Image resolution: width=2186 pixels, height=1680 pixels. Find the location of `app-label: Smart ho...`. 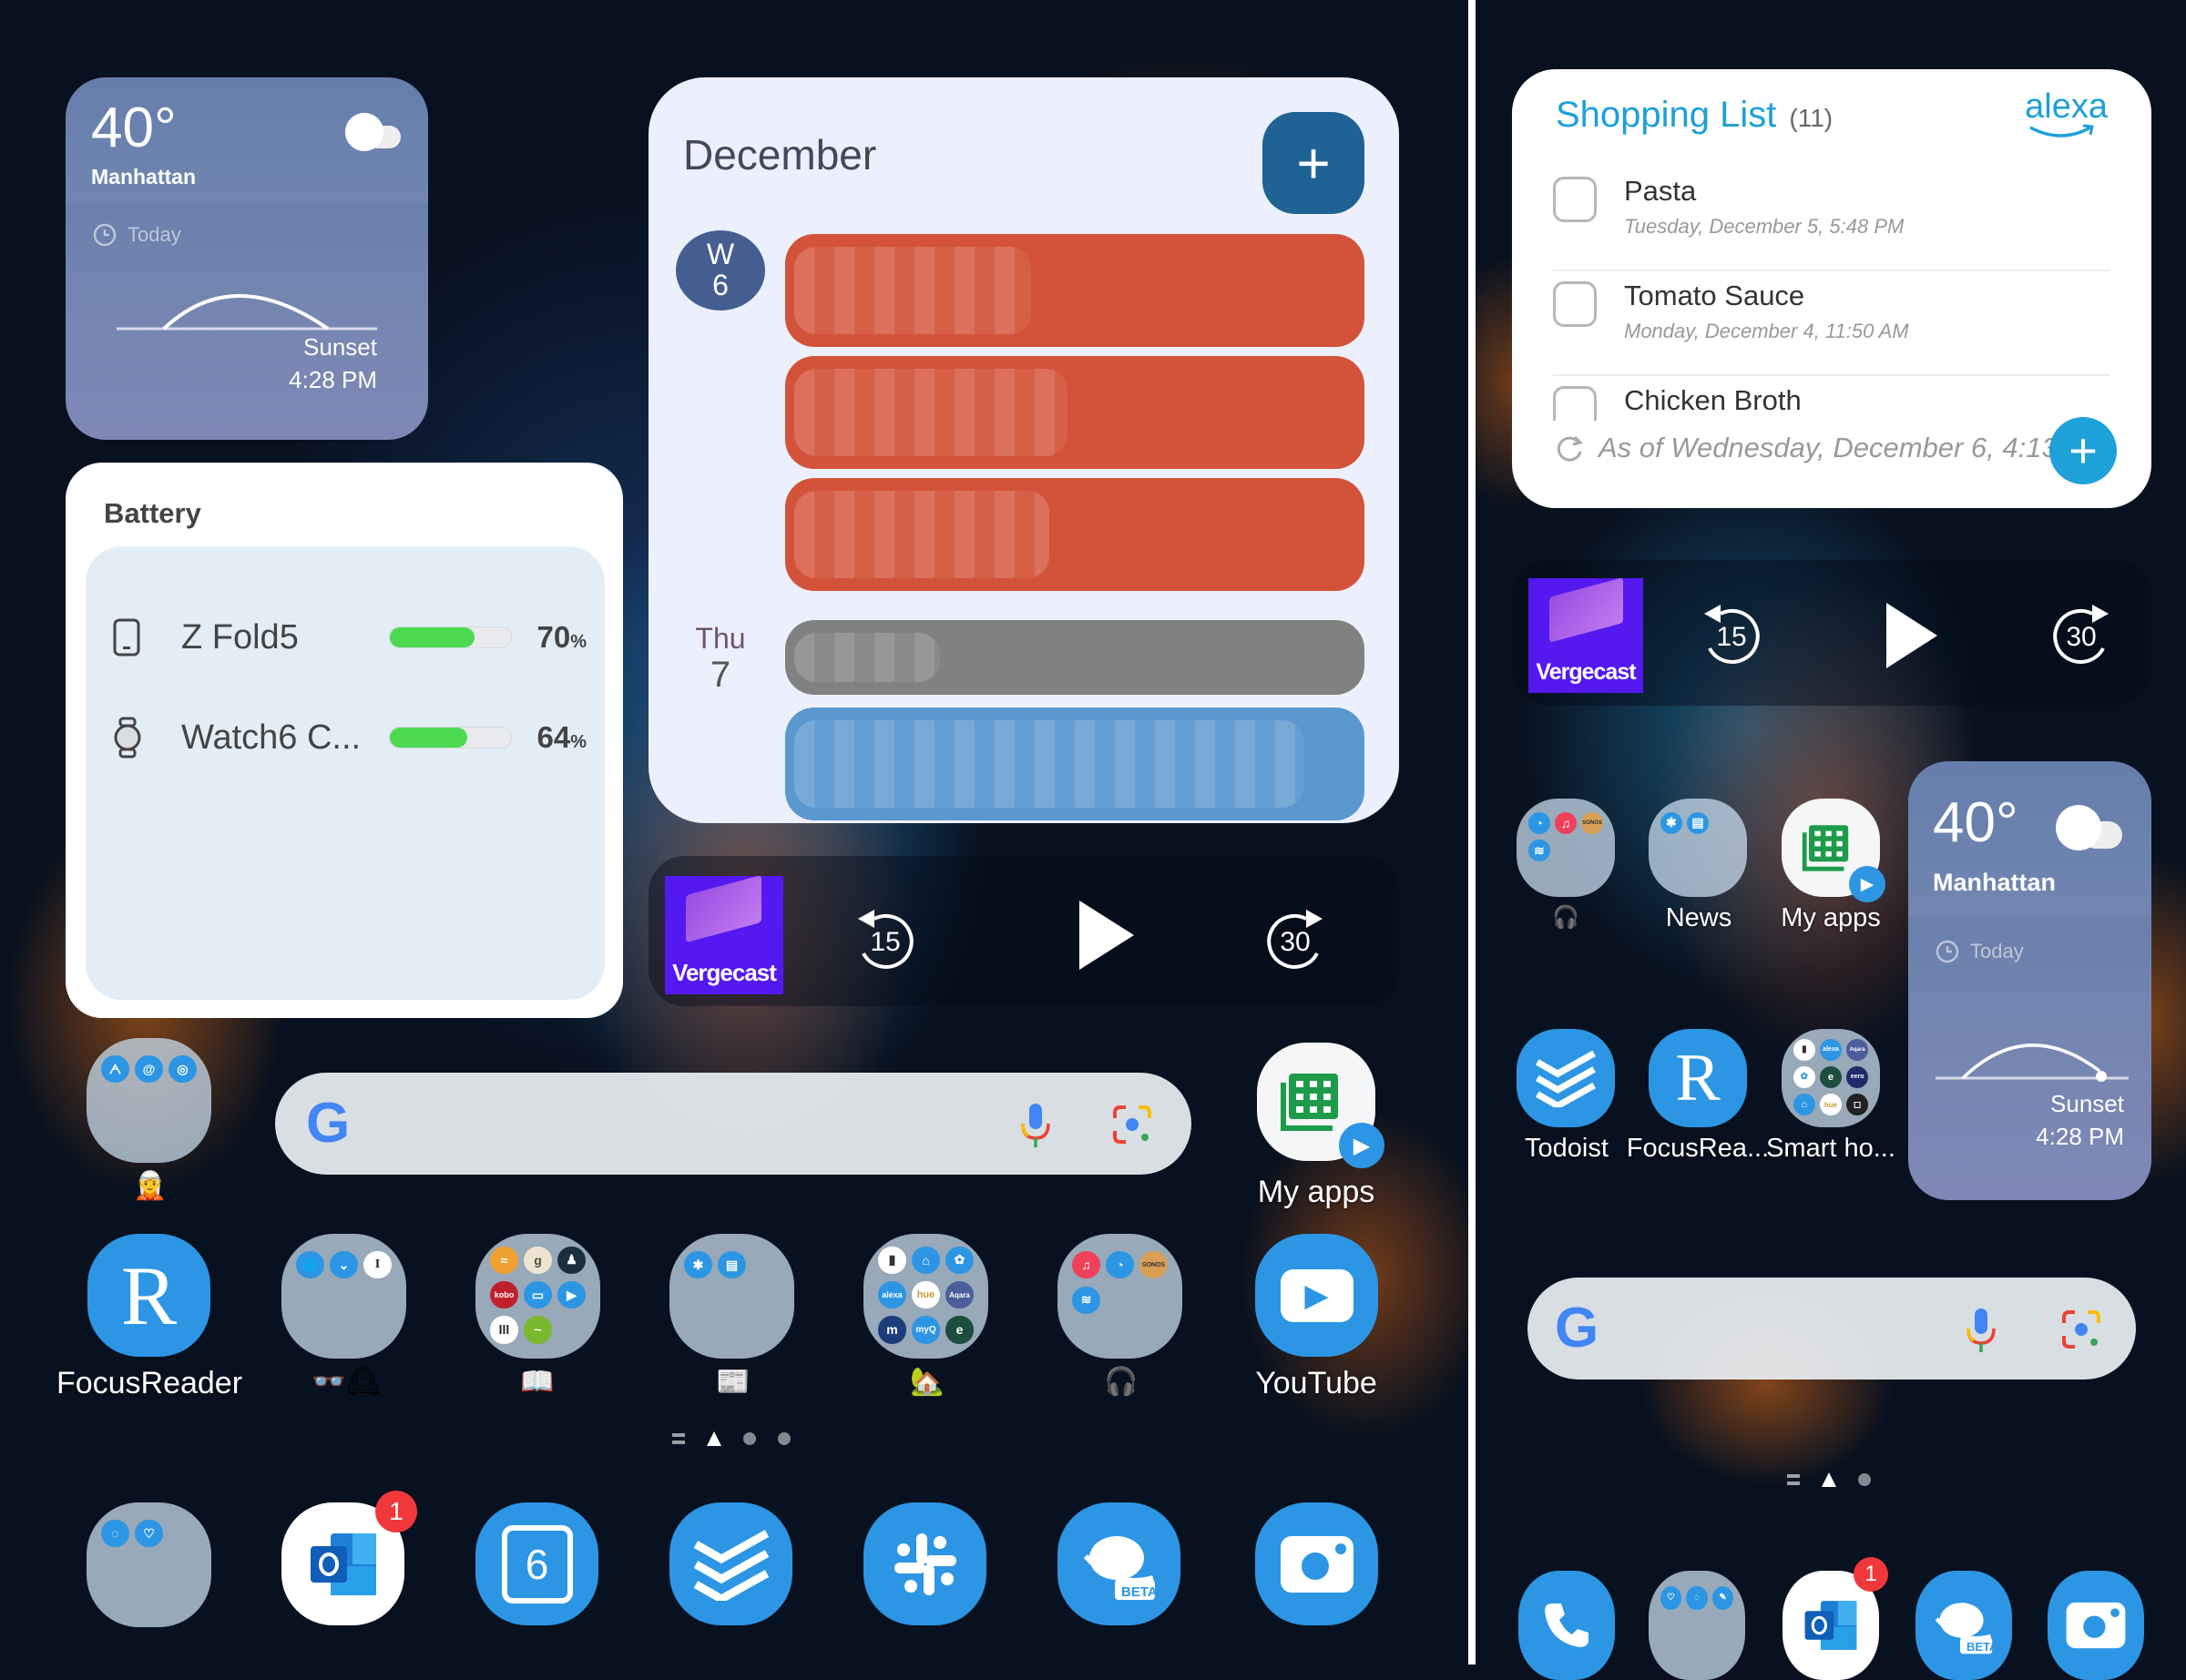

app-label: Smart ho... is located at coordinates (1831, 1149).